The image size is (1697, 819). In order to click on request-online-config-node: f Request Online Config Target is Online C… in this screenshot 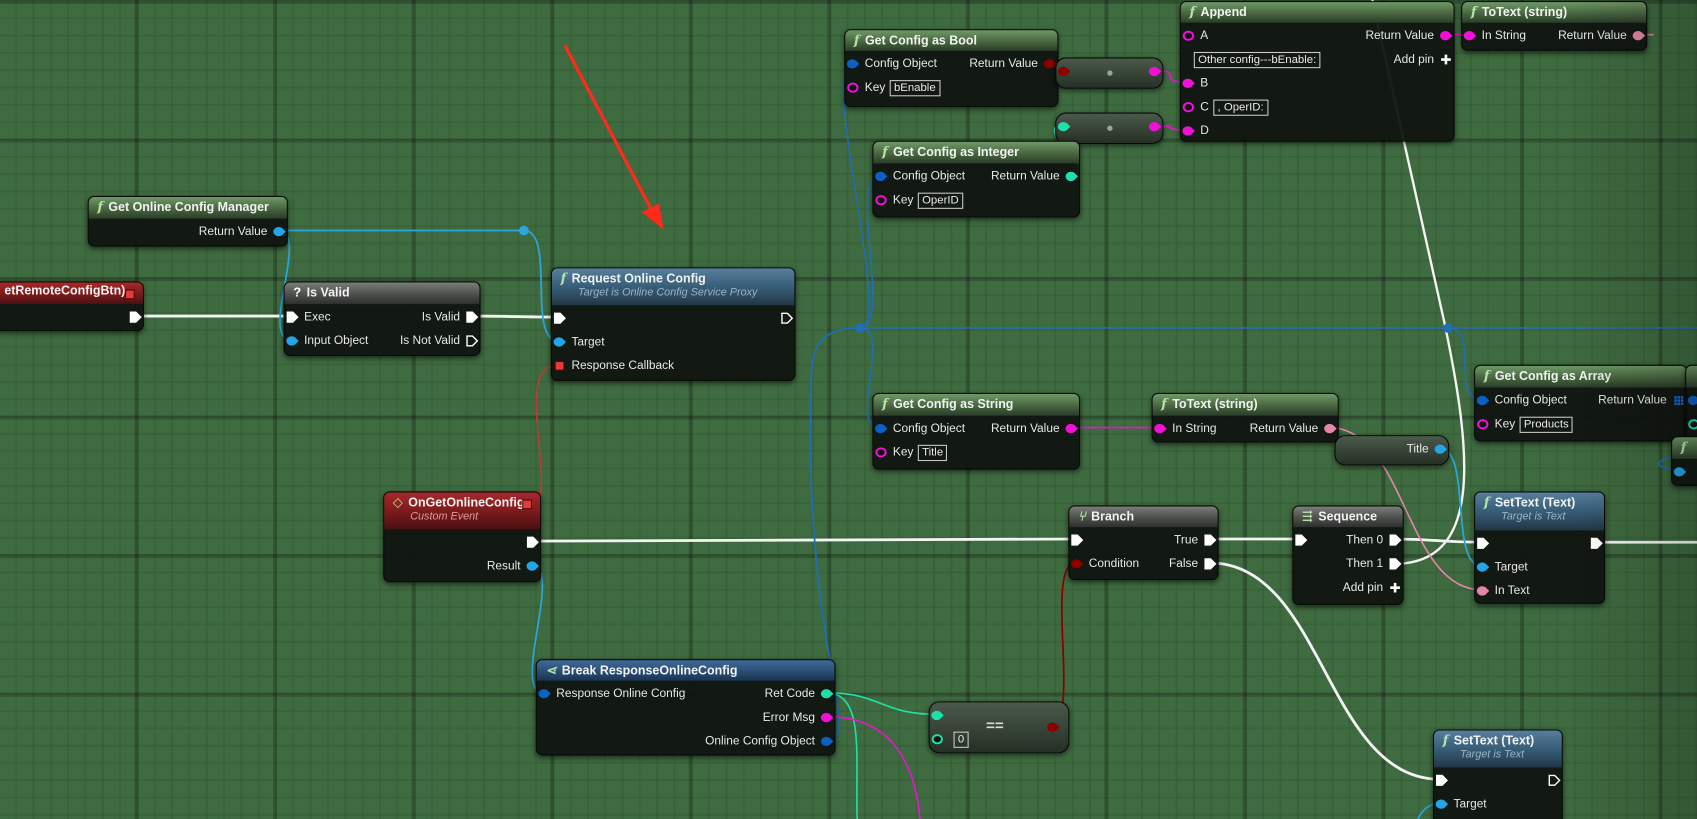, I will do `click(673, 324)`.